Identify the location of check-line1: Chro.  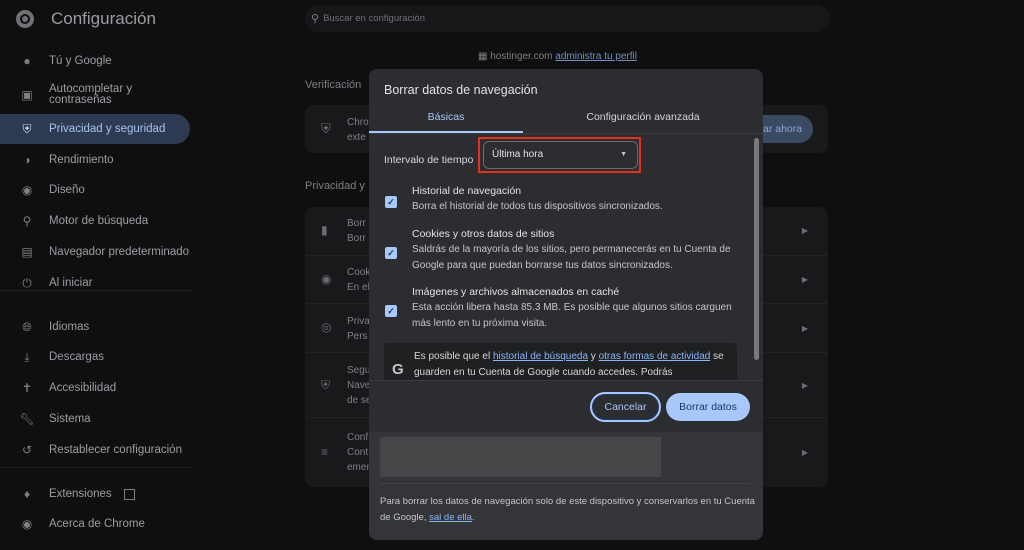
(358, 122).